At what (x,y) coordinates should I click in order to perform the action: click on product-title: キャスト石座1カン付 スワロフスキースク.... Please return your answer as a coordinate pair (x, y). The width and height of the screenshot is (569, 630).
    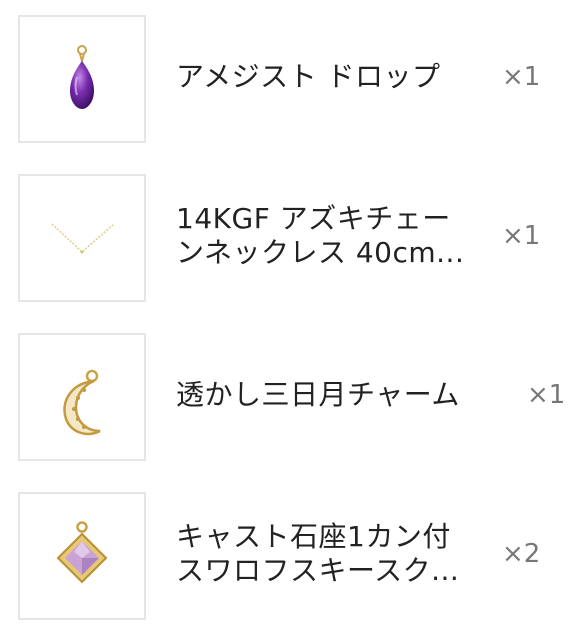
    Looking at the image, I should click on (326, 554).